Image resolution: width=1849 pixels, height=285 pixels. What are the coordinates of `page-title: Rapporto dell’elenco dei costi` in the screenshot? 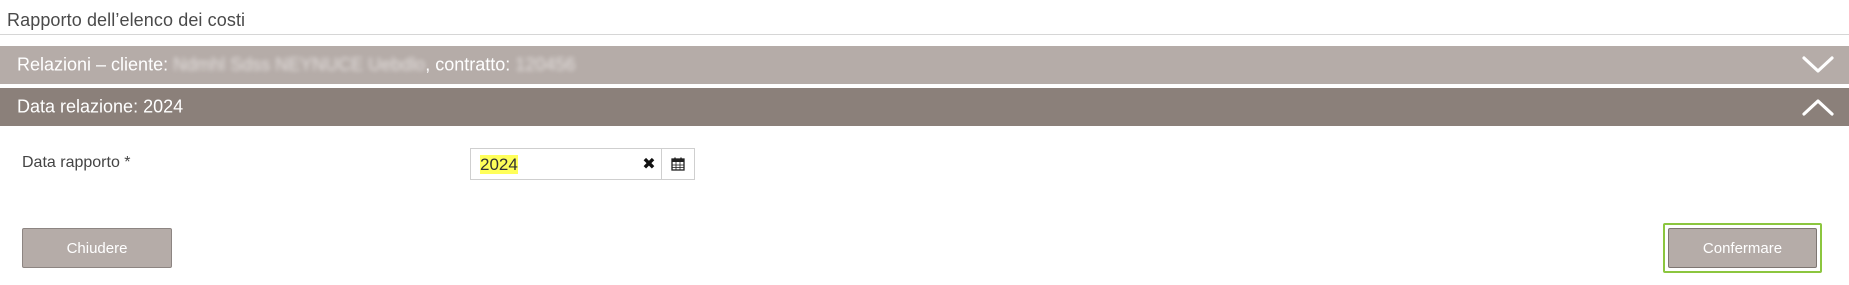 It's located at (126, 20).